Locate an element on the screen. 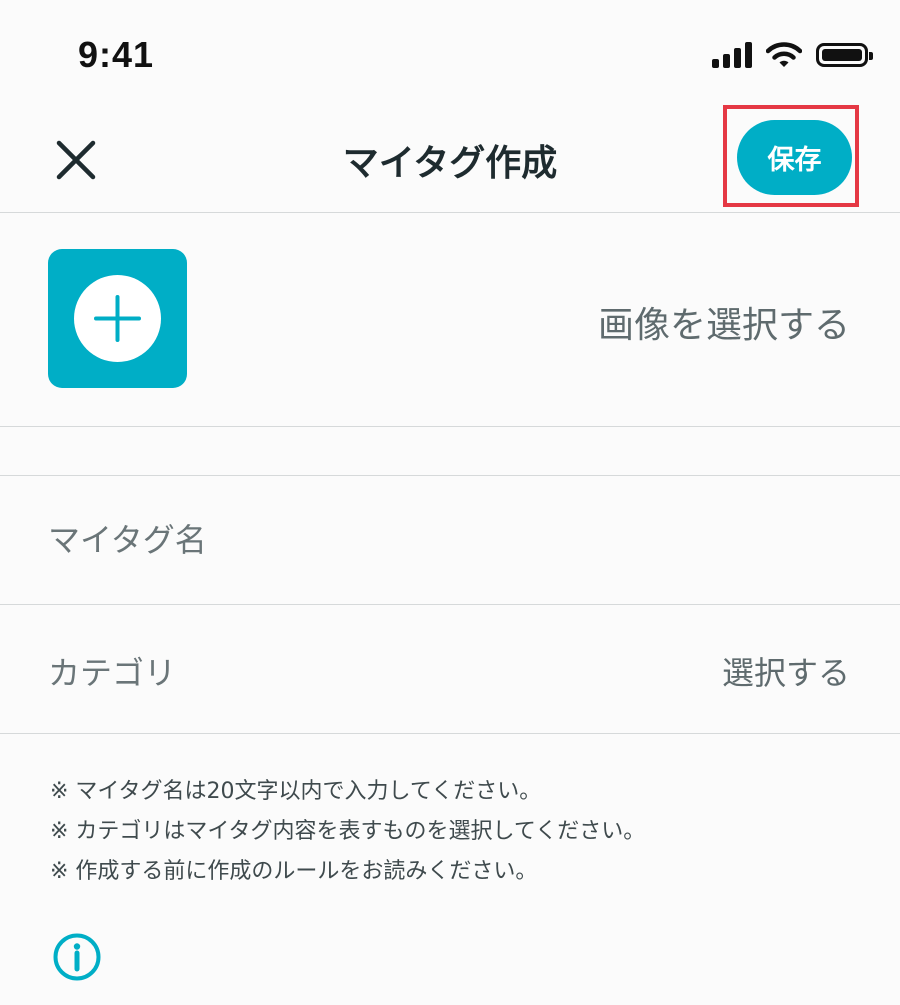 This screenshot has height=1005, width=900. save-button: 保存 is located at coordinates (794, 157).